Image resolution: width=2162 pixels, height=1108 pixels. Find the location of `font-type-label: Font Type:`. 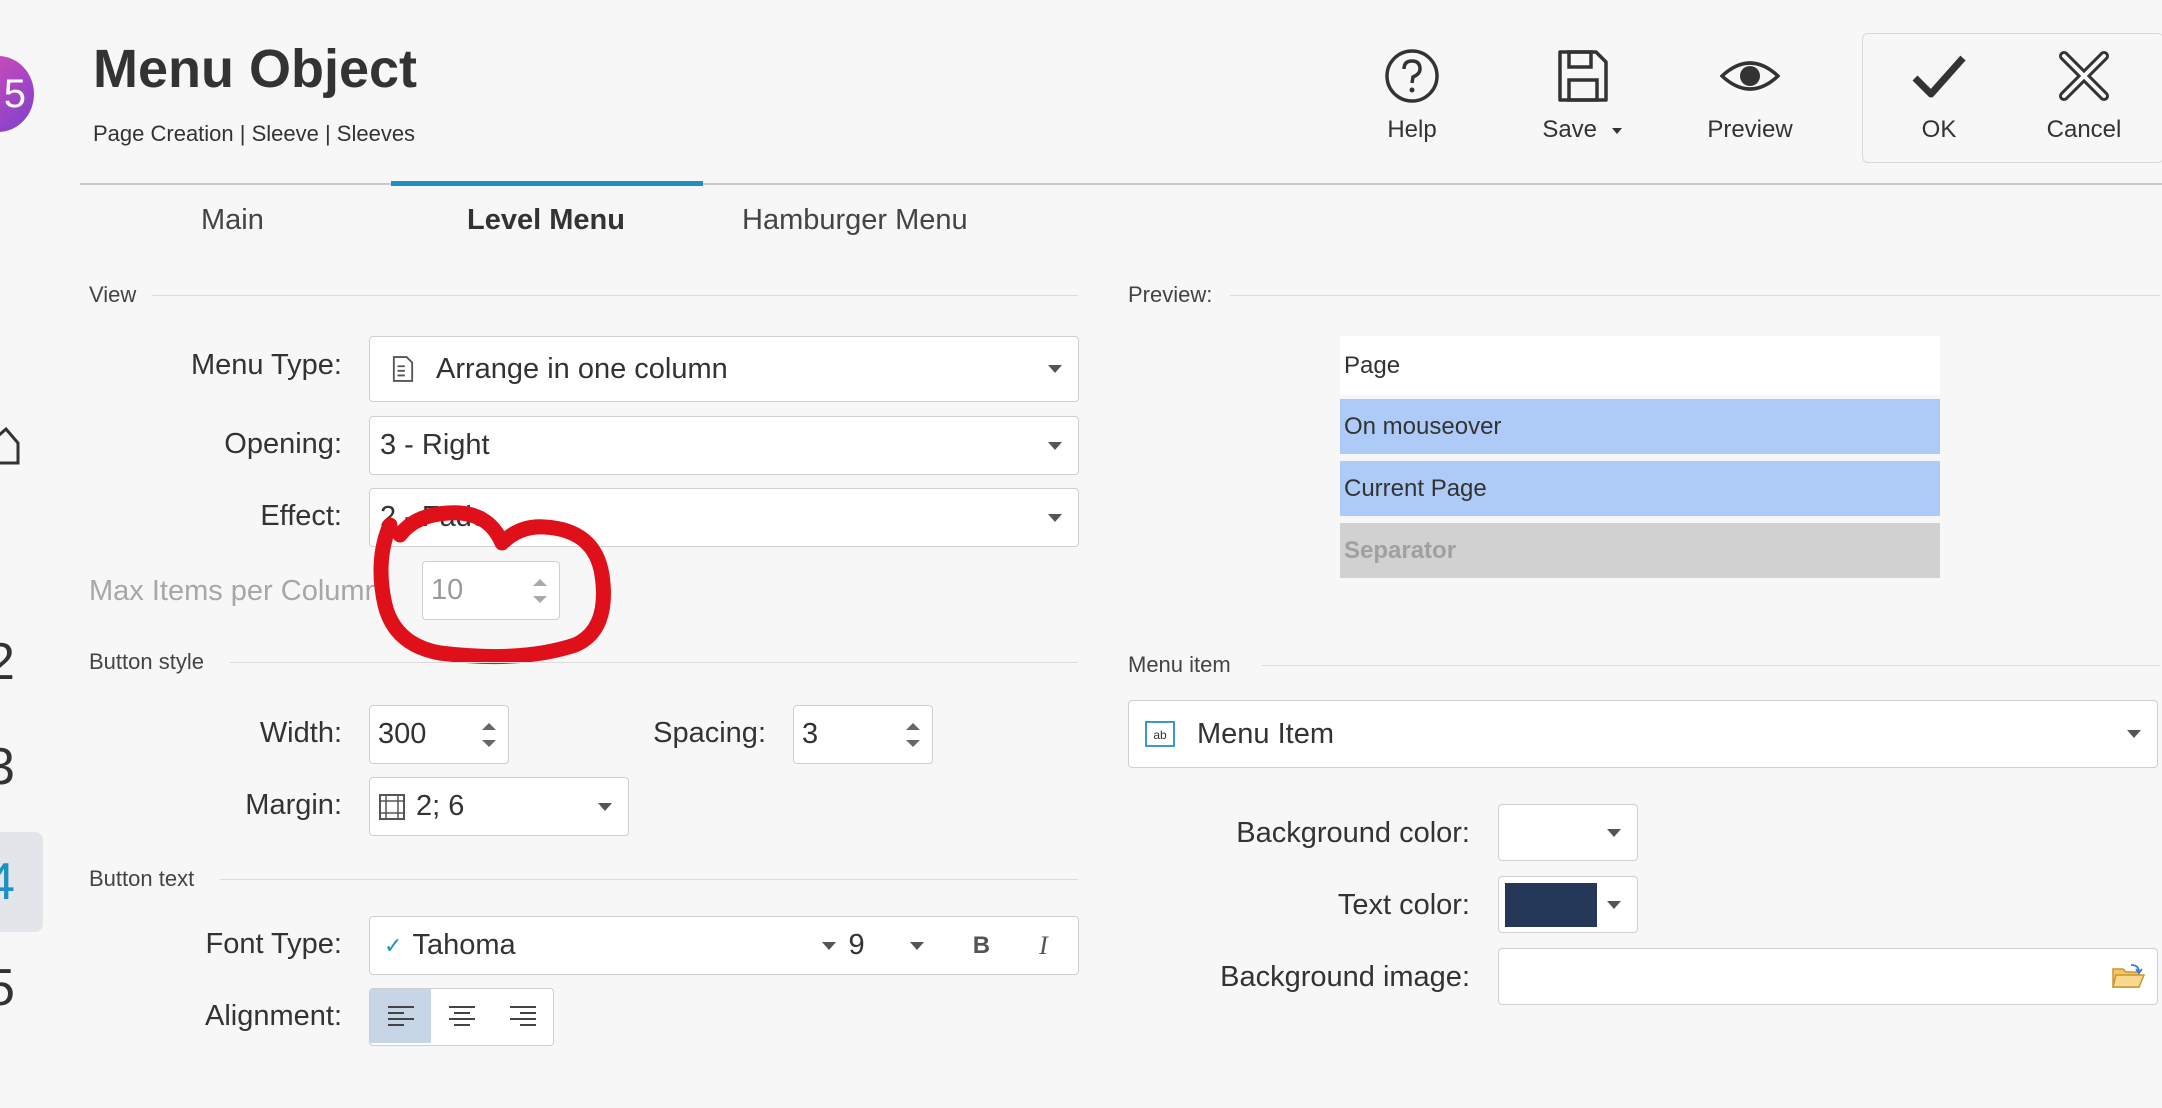

font-type-label: Font Type: is located at coordinates (274, 944).